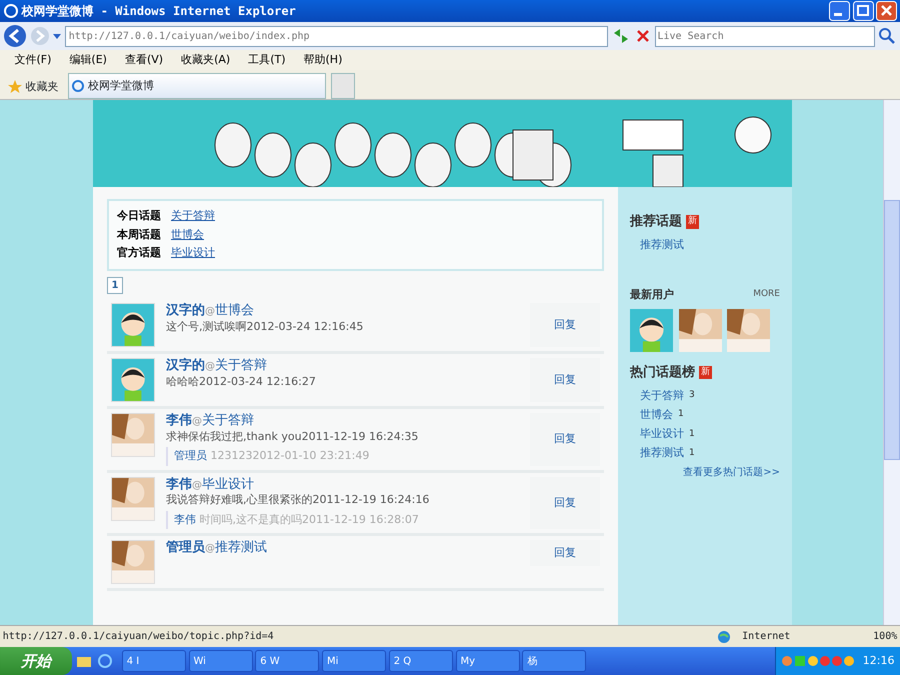  What do you see at coordinates (885, 636) in the screenshot?
I see `zoom-button: 100%` at bounding box center [885, 636].